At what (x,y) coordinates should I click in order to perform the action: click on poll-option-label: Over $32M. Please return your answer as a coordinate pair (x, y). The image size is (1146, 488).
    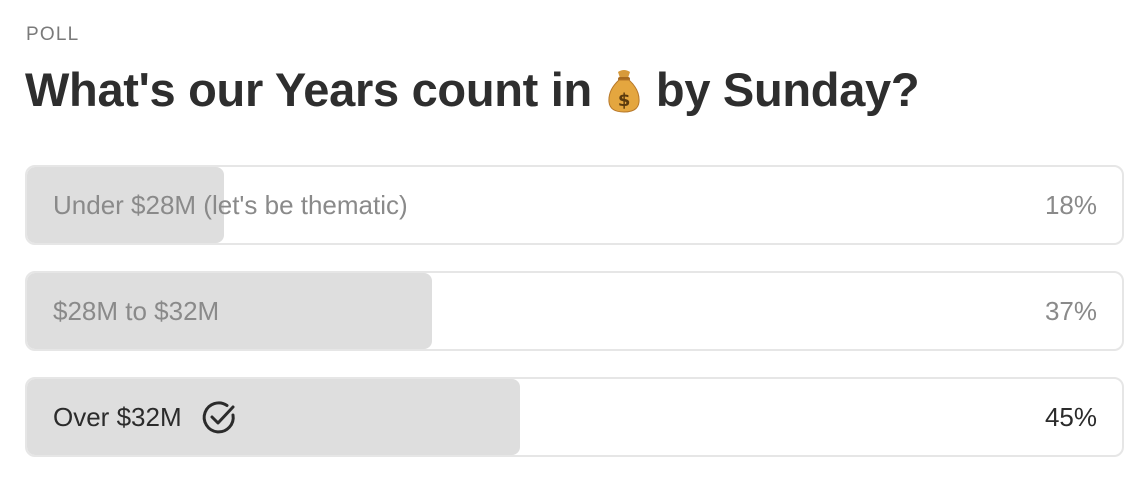
    Looking at the image, I should click on (117, 416).